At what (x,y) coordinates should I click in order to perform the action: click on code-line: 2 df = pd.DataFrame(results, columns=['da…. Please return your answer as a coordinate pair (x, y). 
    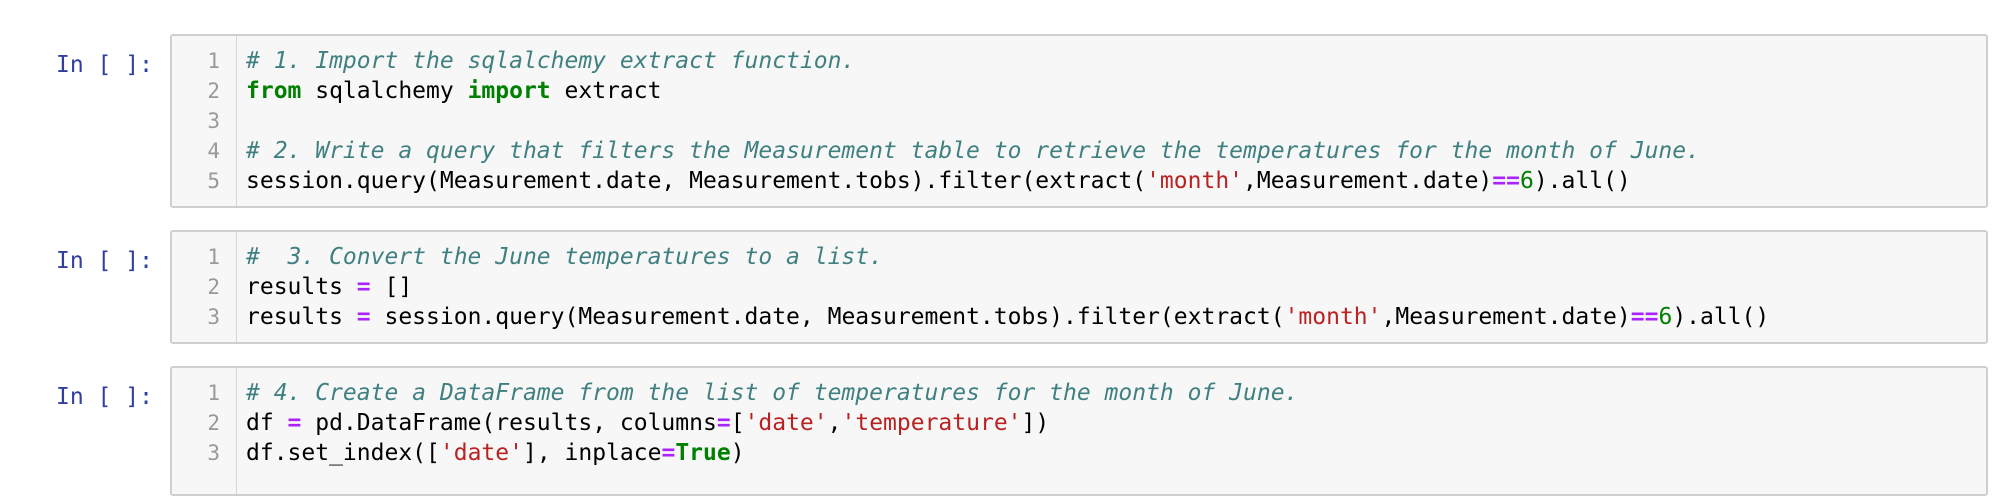
    Looking at the image, I should click on (1079, 423).